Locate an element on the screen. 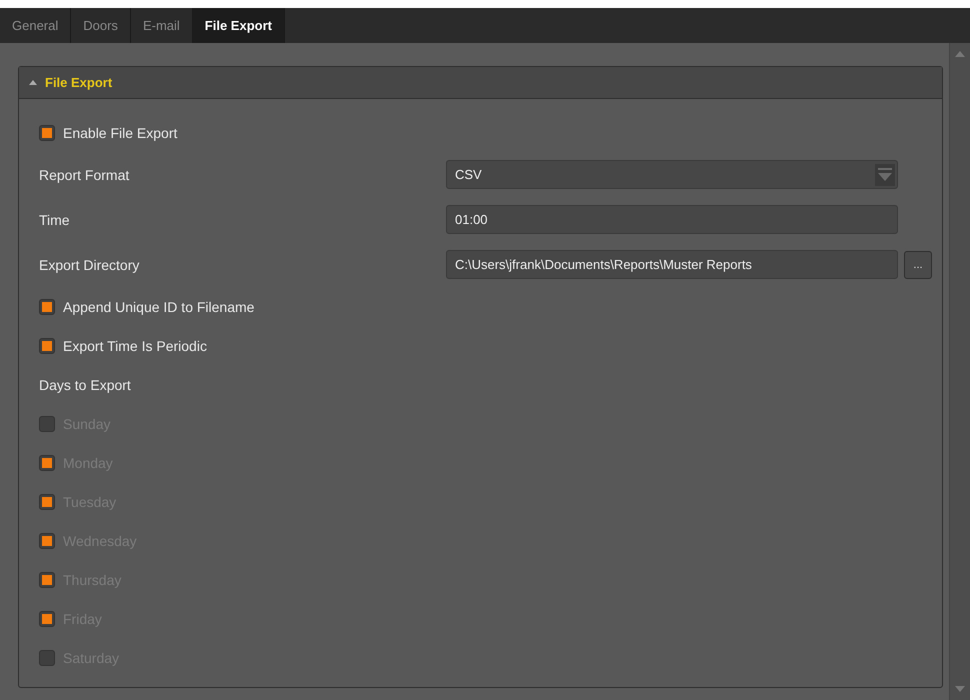  directory-field: C:\Users\jfrank\Documents\Reports\Muster Reports is located at coordinates (672, 264).